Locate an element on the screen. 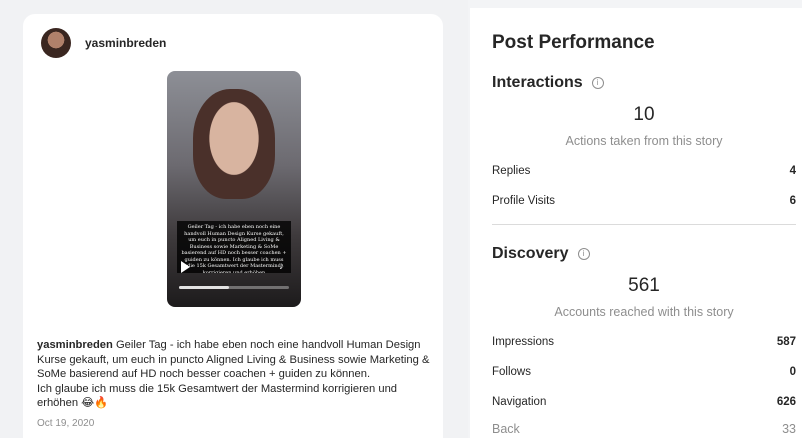 This screenshot has height=438, width=802. play-icon is located at coordinates (185, 267).